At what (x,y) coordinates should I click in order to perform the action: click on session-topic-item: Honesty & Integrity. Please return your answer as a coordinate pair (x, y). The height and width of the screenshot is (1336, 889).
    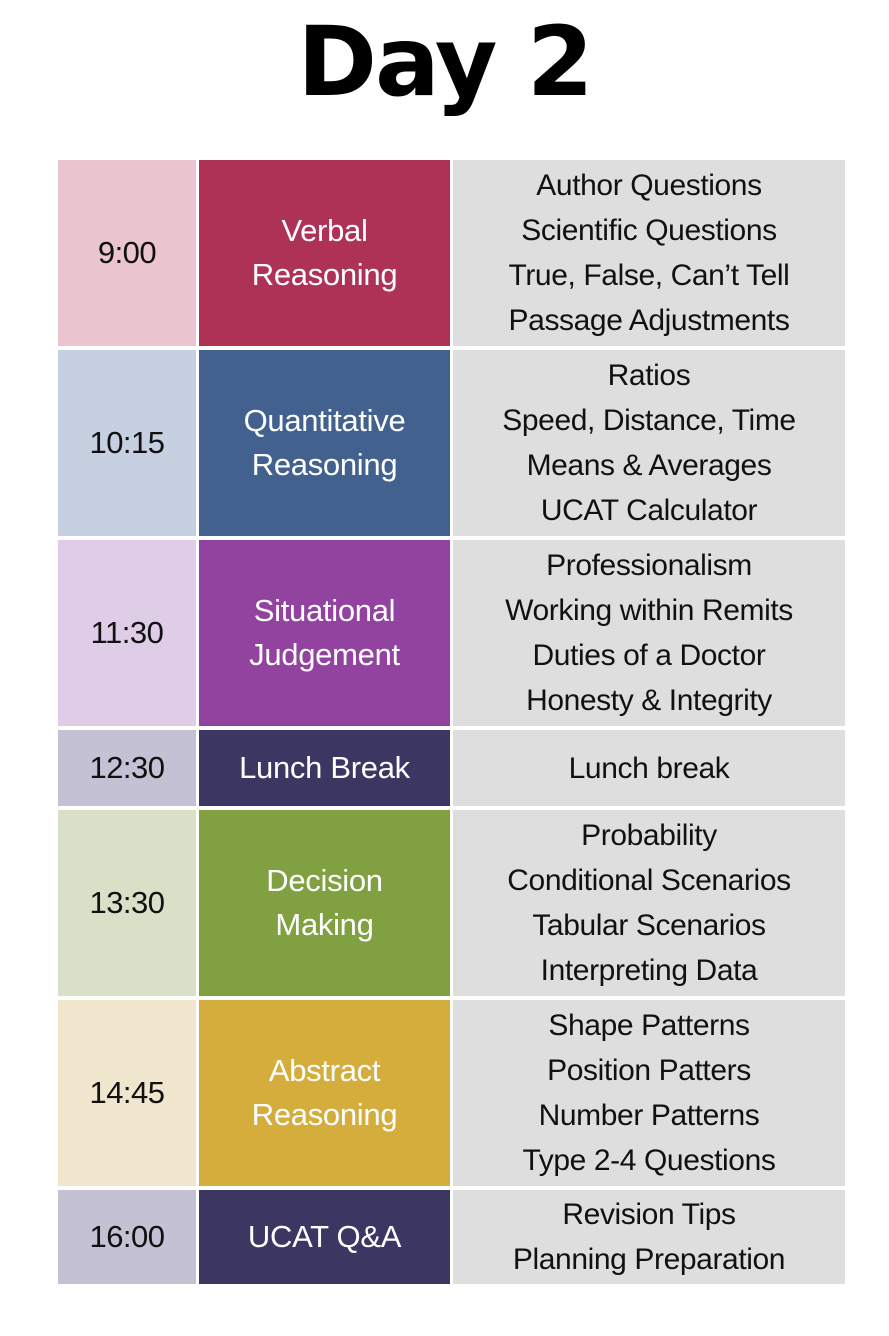
    Looking at the image, I should click on (649, 700).